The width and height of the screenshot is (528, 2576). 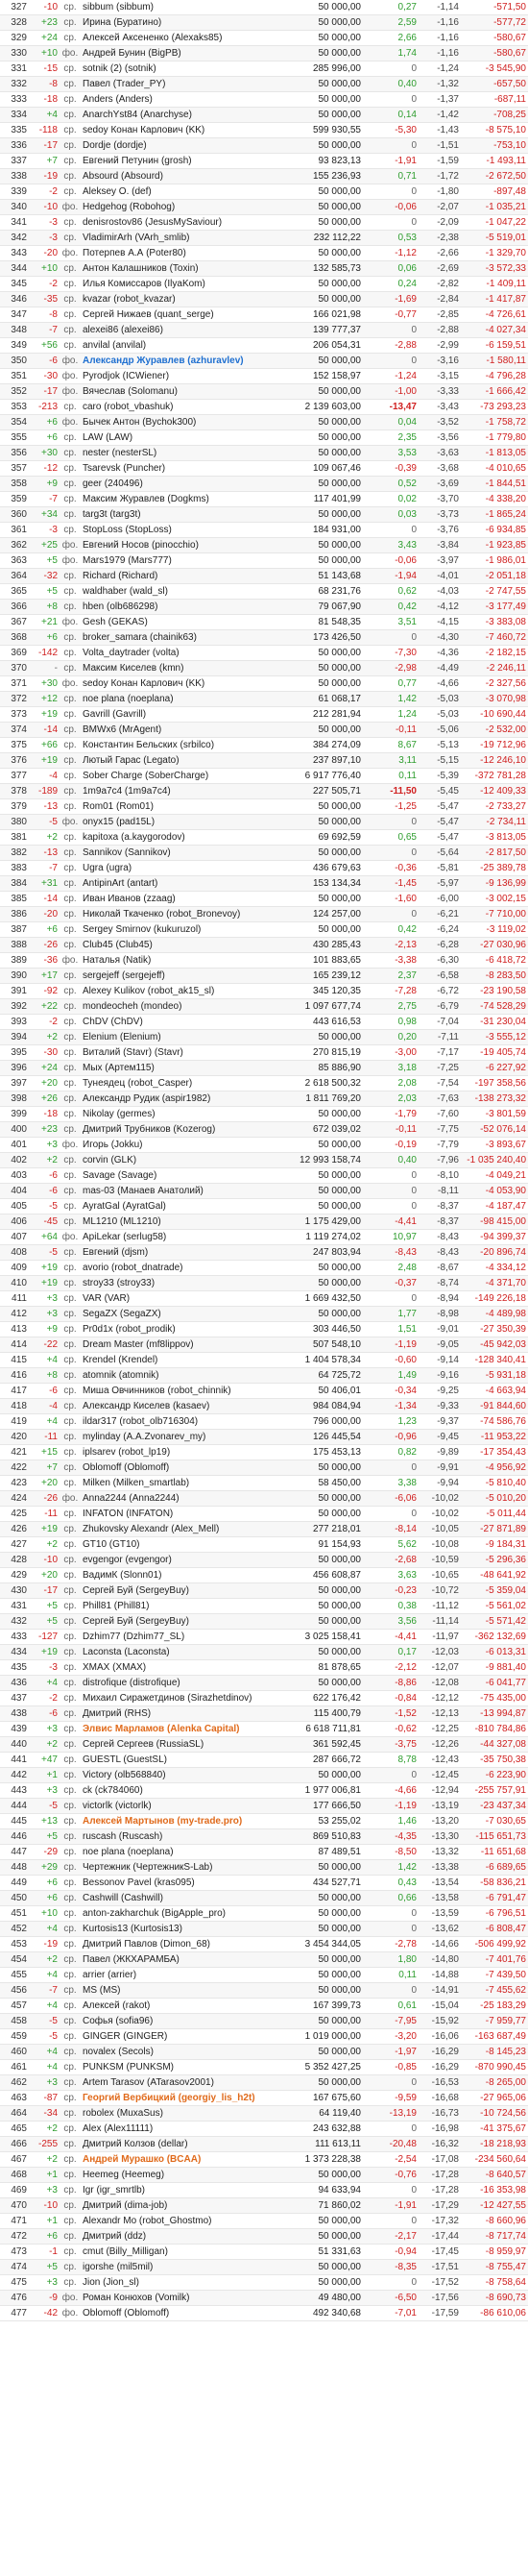 What do you see at coordinates (182, 1175) in the screenshot?
I see `participant-name-cell: Savage (Savage)` at bounding box center [182, 1175].